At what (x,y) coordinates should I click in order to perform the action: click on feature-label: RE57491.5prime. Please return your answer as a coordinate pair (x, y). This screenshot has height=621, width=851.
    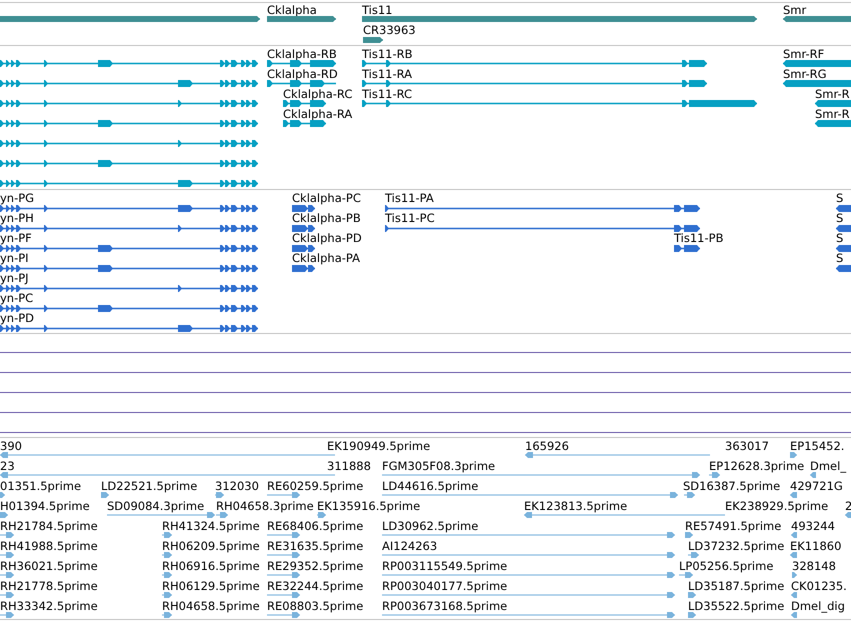
    Looking at the image, I should click on (733, 526).